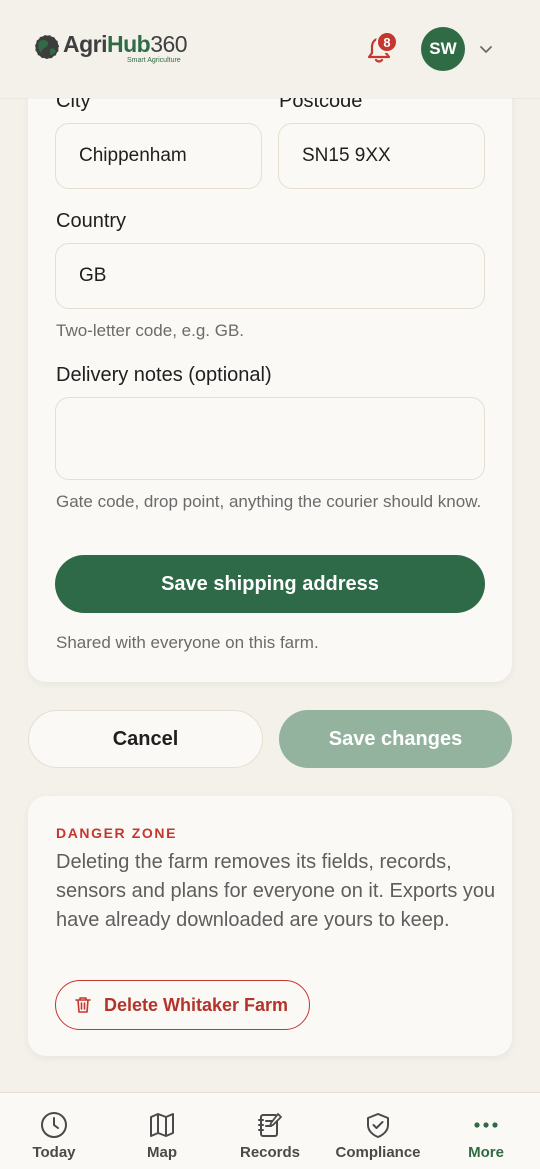 The height and width of the screenshot is (1169, 540). Describe the element at coordinates (47, 47) in the screenshot. I see `globe-icon` at that location.